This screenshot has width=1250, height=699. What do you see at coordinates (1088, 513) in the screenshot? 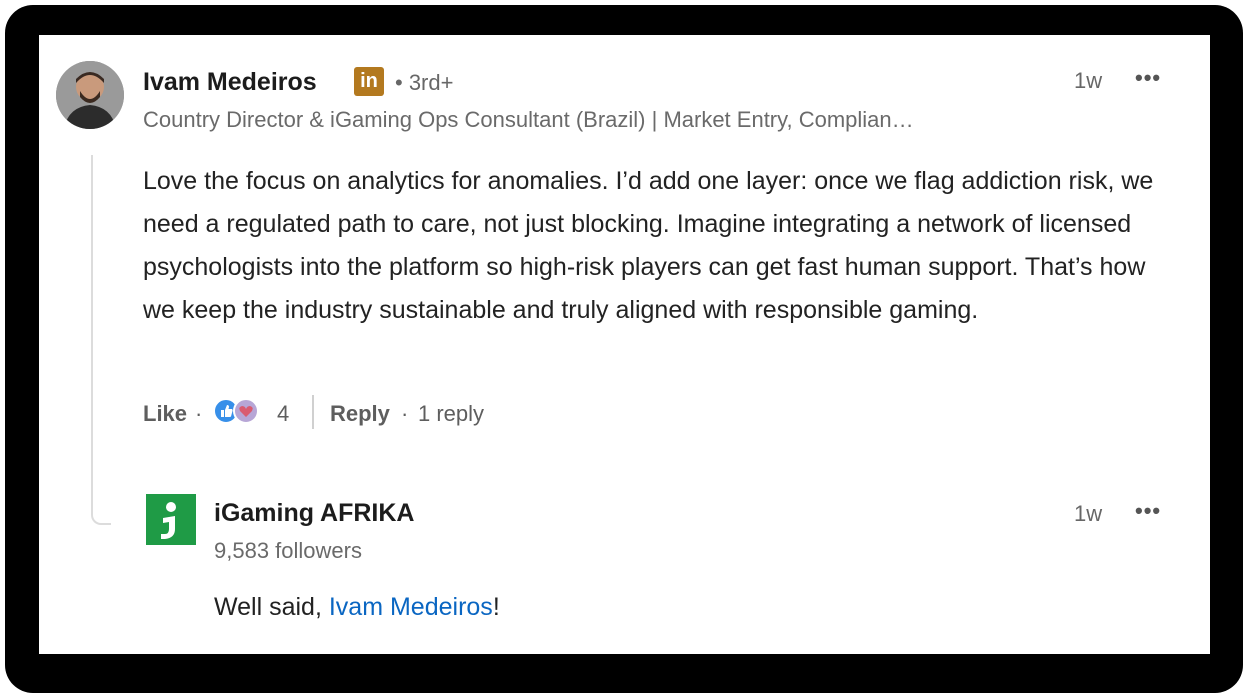
I see `reply-time: 1w` at bounding box center [1088, 513].